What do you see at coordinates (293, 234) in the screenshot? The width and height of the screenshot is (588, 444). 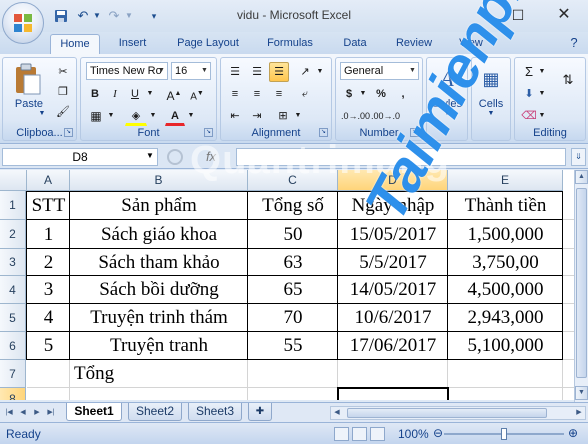 I see `table-cell: 50` at bounding box center [293, 234].